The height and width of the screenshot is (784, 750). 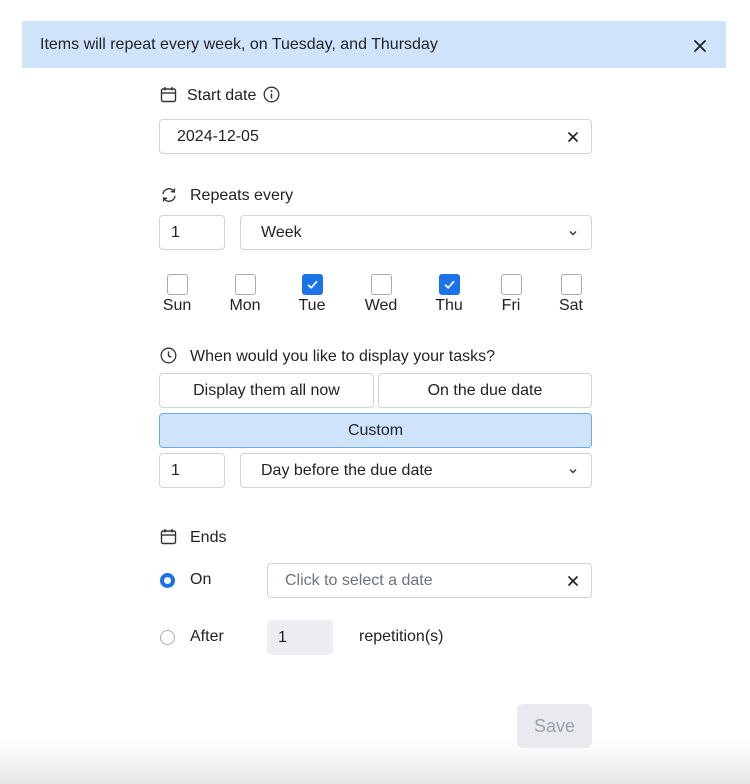 I want to click on ends-label: Ends, so click(x=208, y=537).